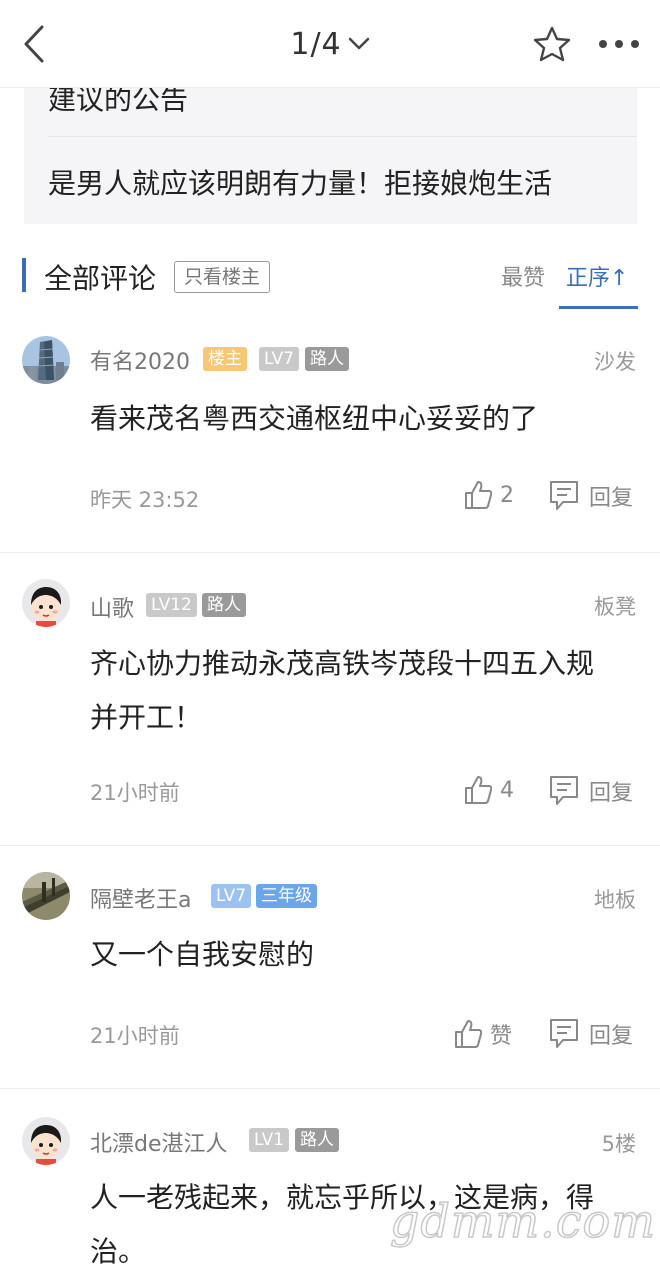 Image resolution: width=660 pixels, height=1280 pixels. What do you see at coordinates (342, 690) in the screenshot?
I see `comment-text: 齐心协力推动永茂高铁岑茂段十四五入规并开工！` at bounding box center [342, 690].